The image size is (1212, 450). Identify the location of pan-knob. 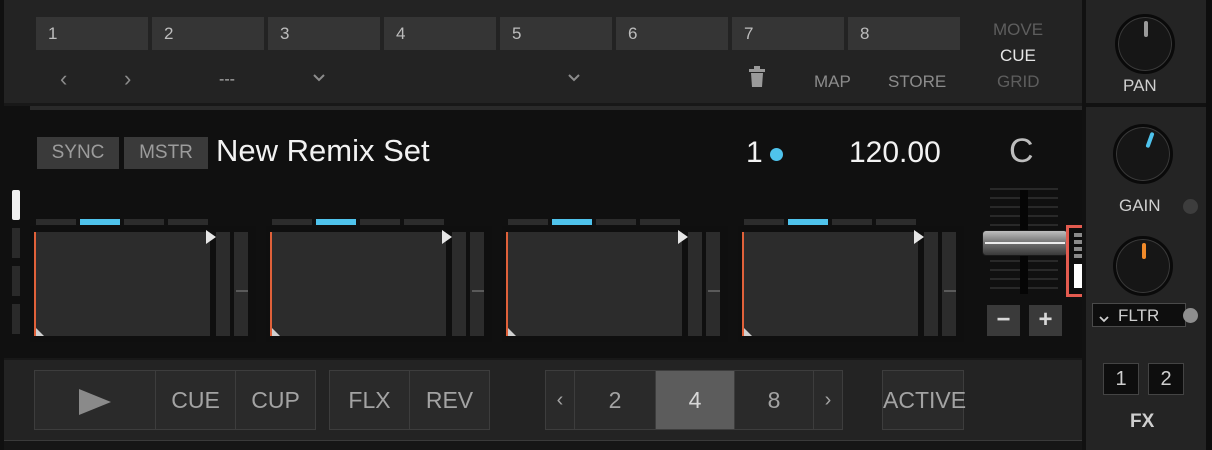
(1145, 44).